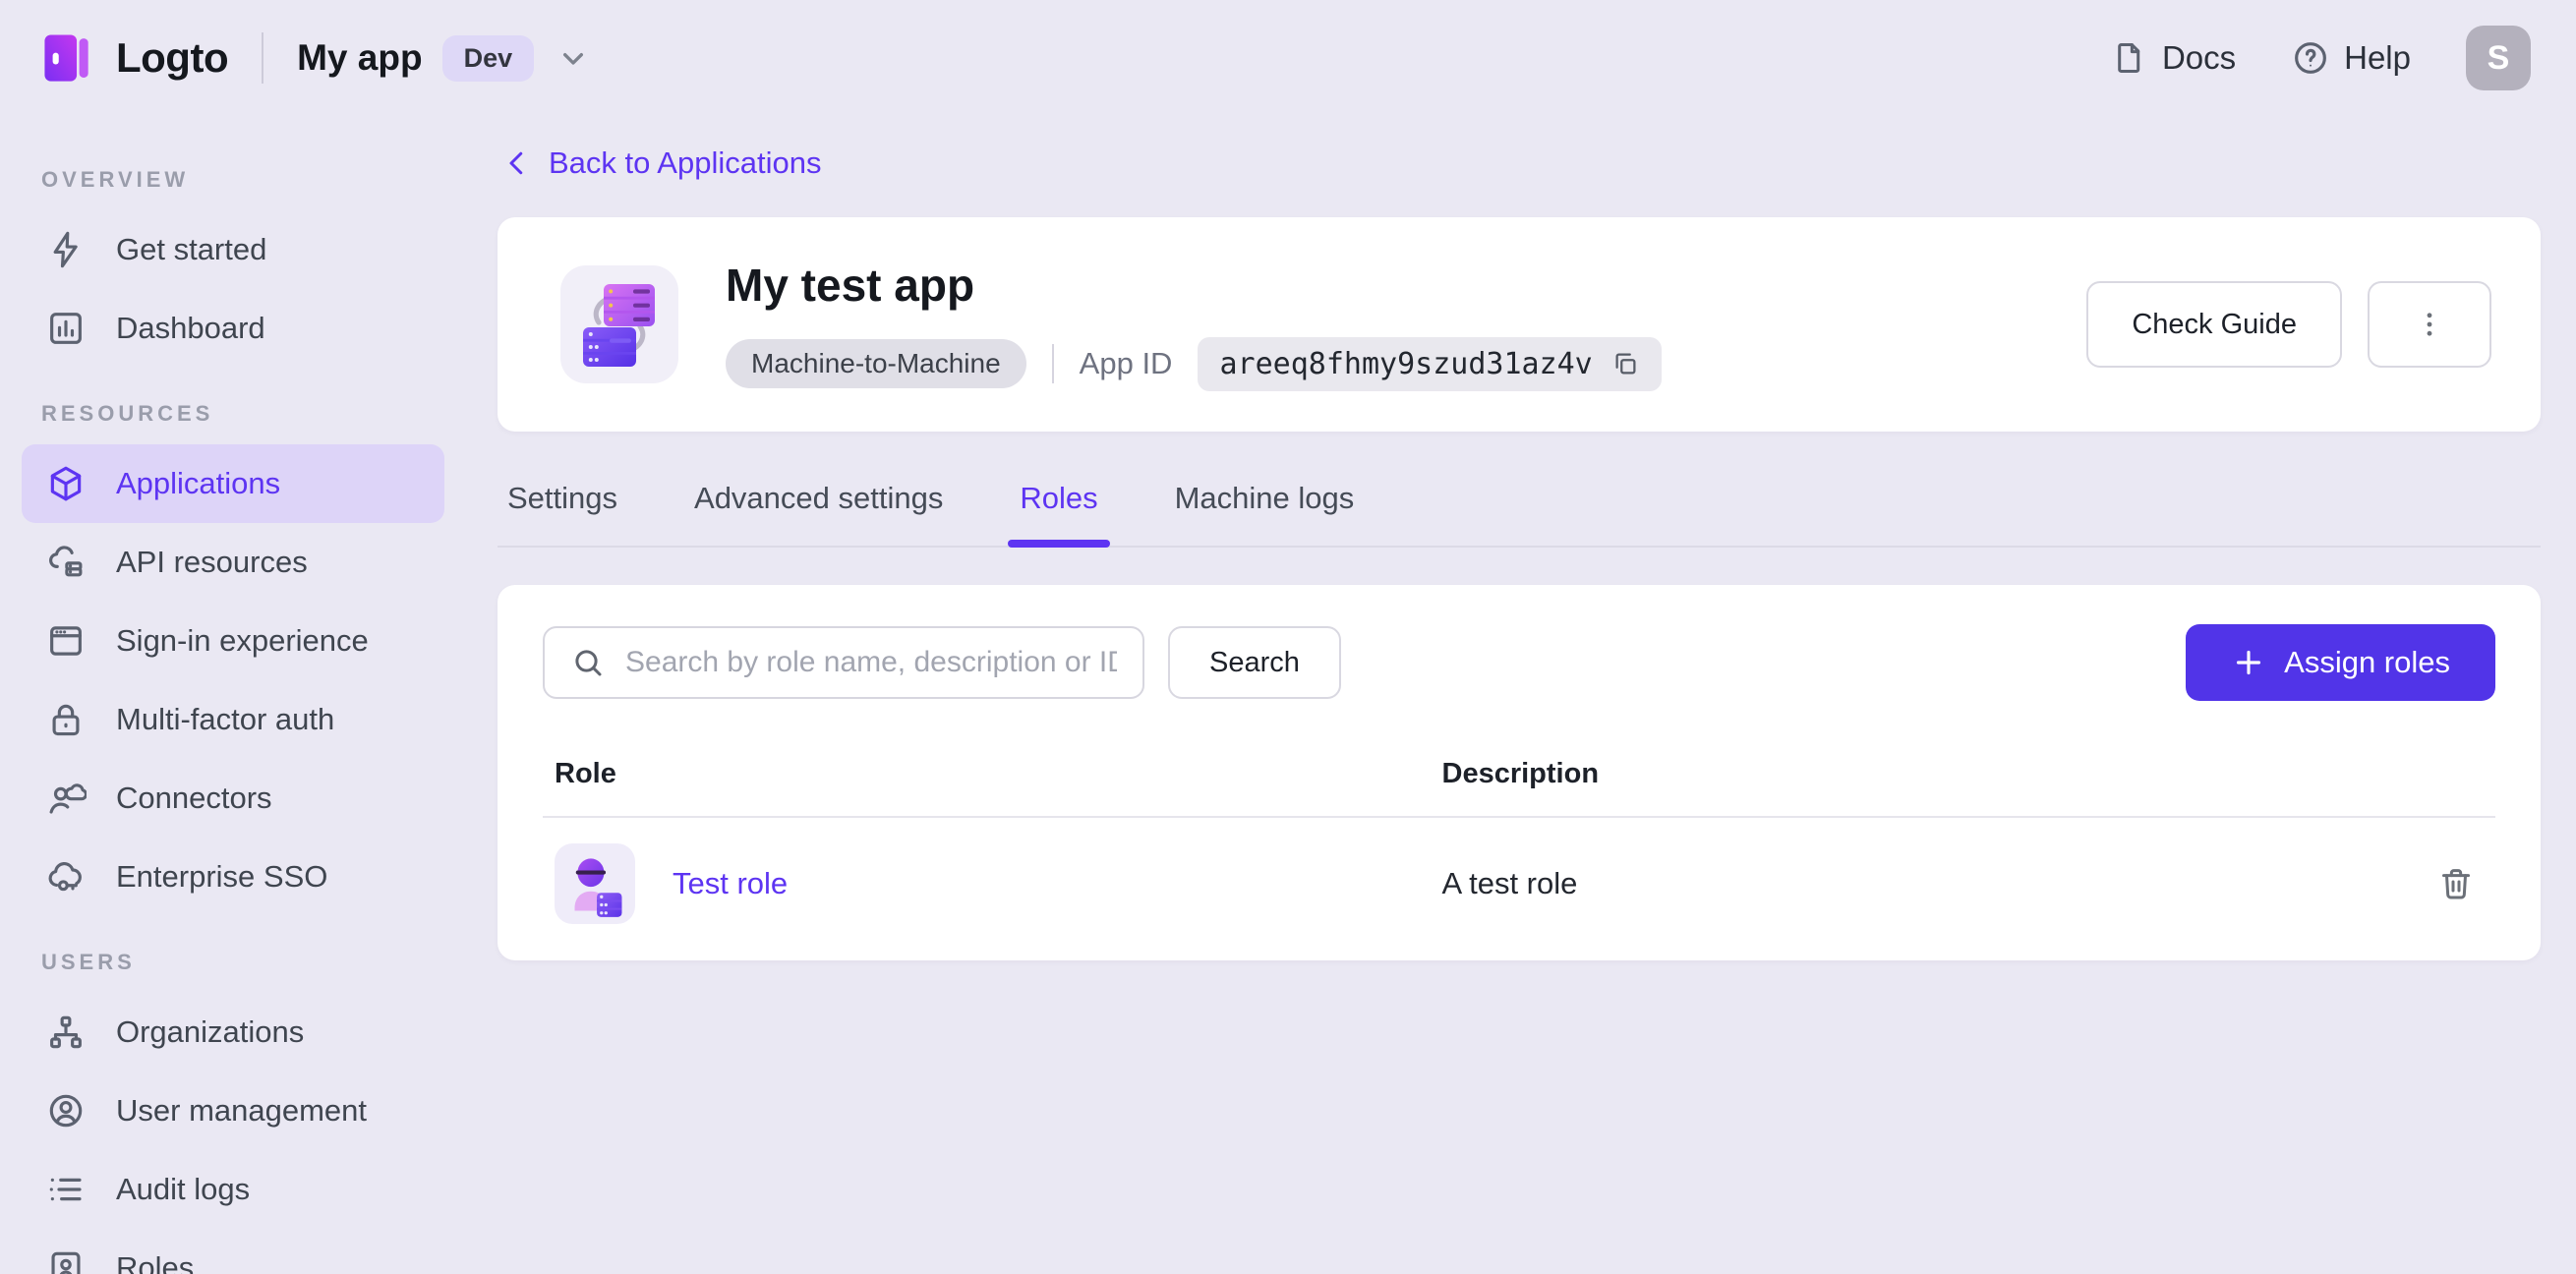  Describe the element at coordinates (685, 162) in the screenshot. I see `back-link-label: Back to Applications` at that location.